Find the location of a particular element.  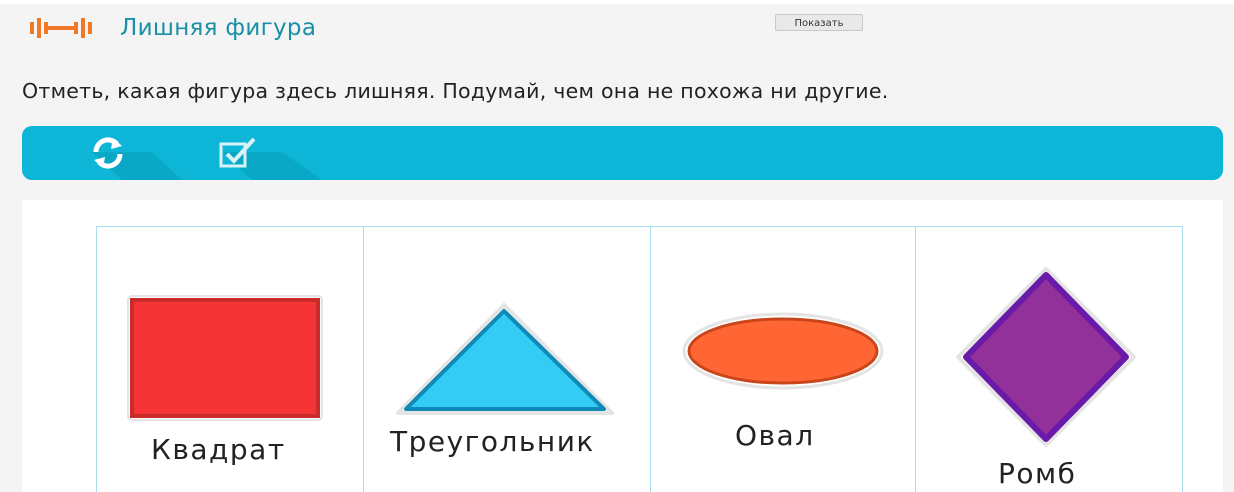

refresh-icon is located at coordinates (108, 153).